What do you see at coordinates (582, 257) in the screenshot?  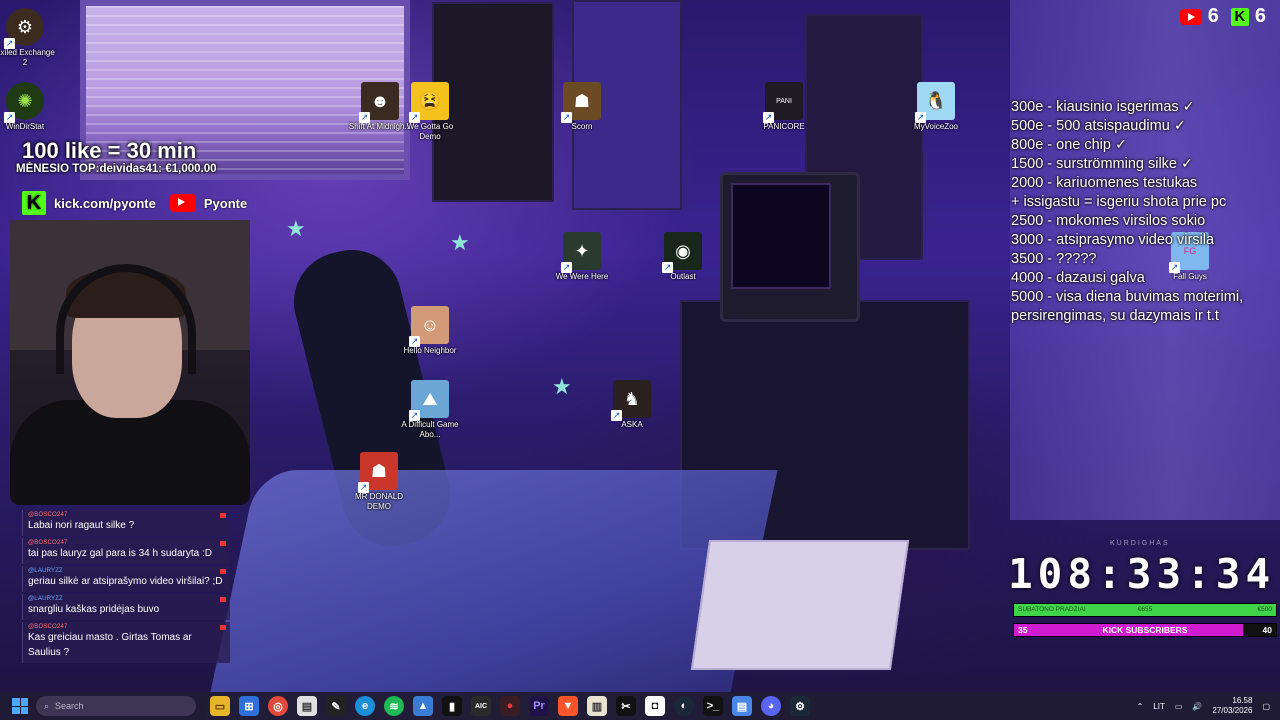 I see `desktop-icon-we-were-here: ✦ We Were Here` at bounding box center [582, 257].